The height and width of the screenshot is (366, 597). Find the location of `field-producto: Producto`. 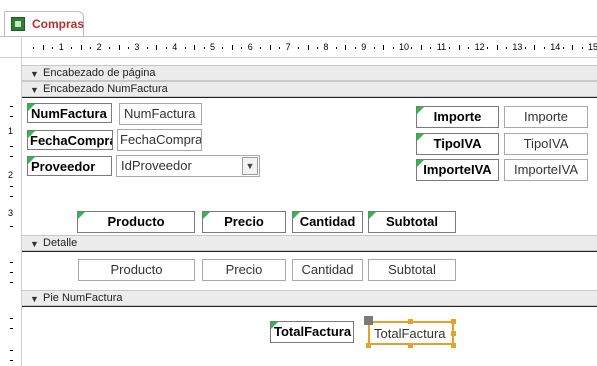

field-producto: Producto is located at coordinates (136, 270).